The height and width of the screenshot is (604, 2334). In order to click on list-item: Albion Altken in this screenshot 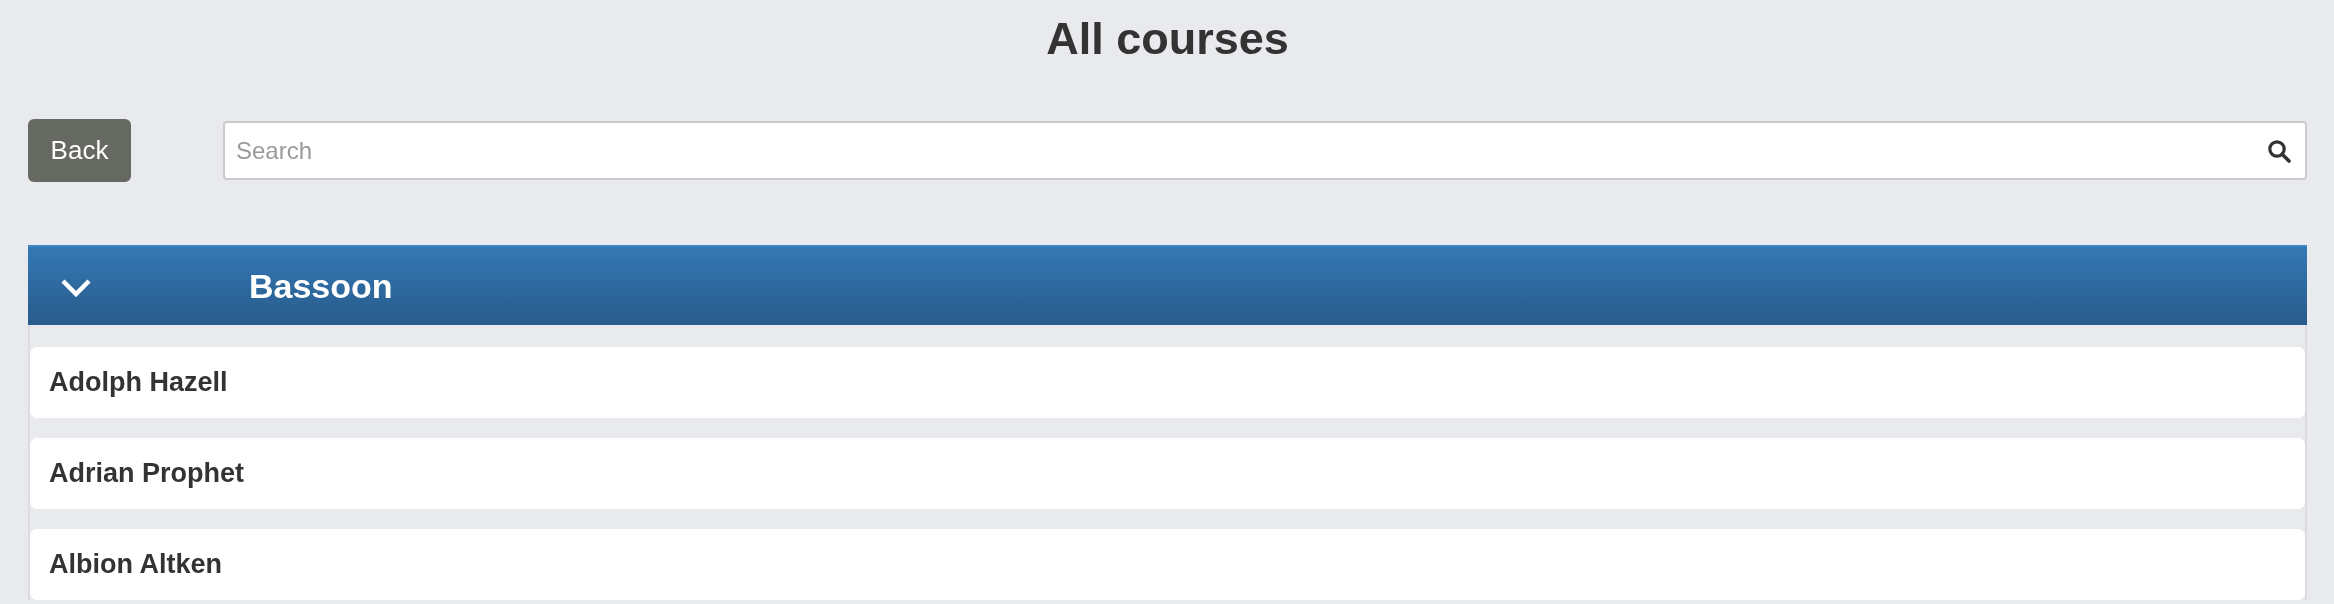, I will do `click(1167, 564)`.